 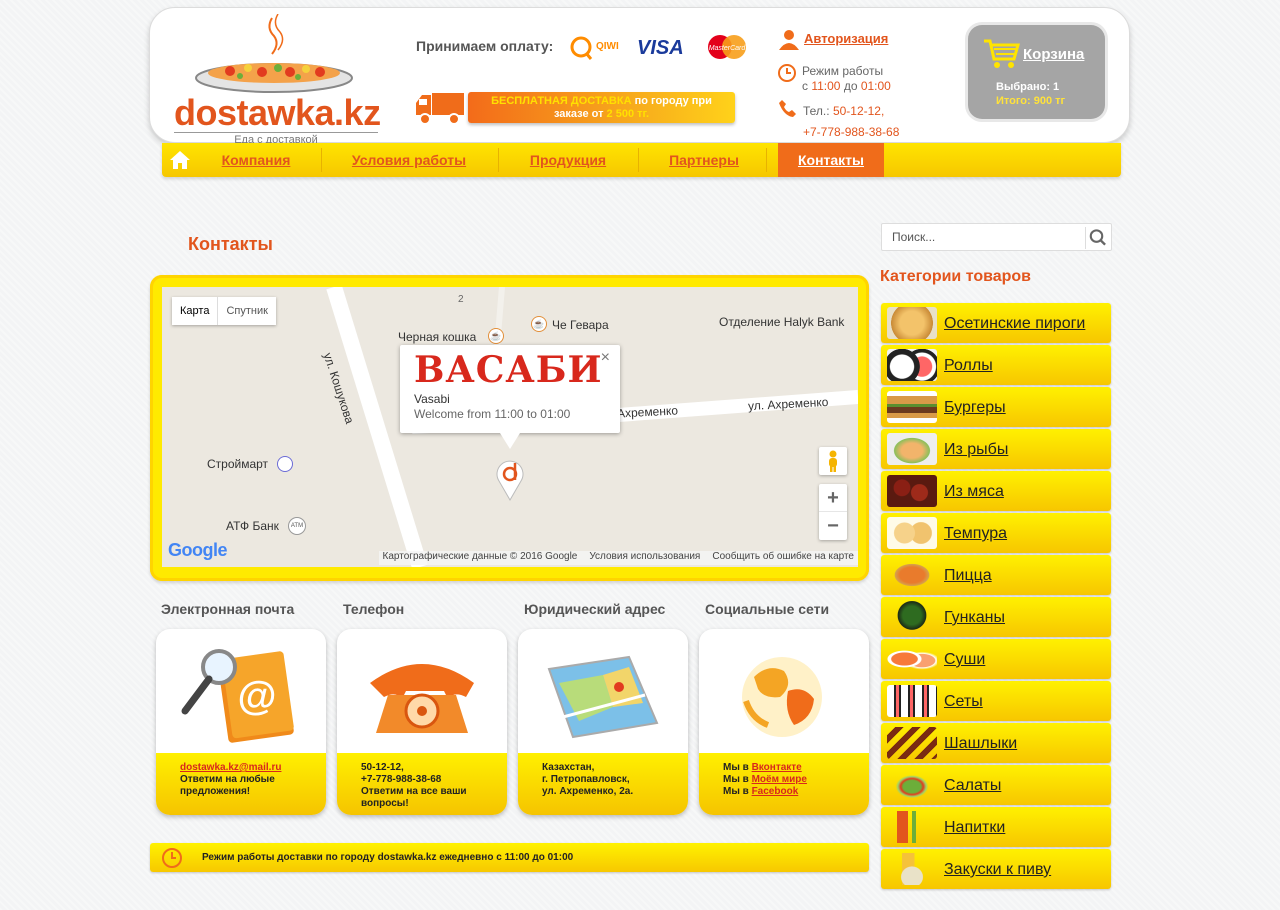 I want to click on email-icon: @, so click(x=237, y=696).